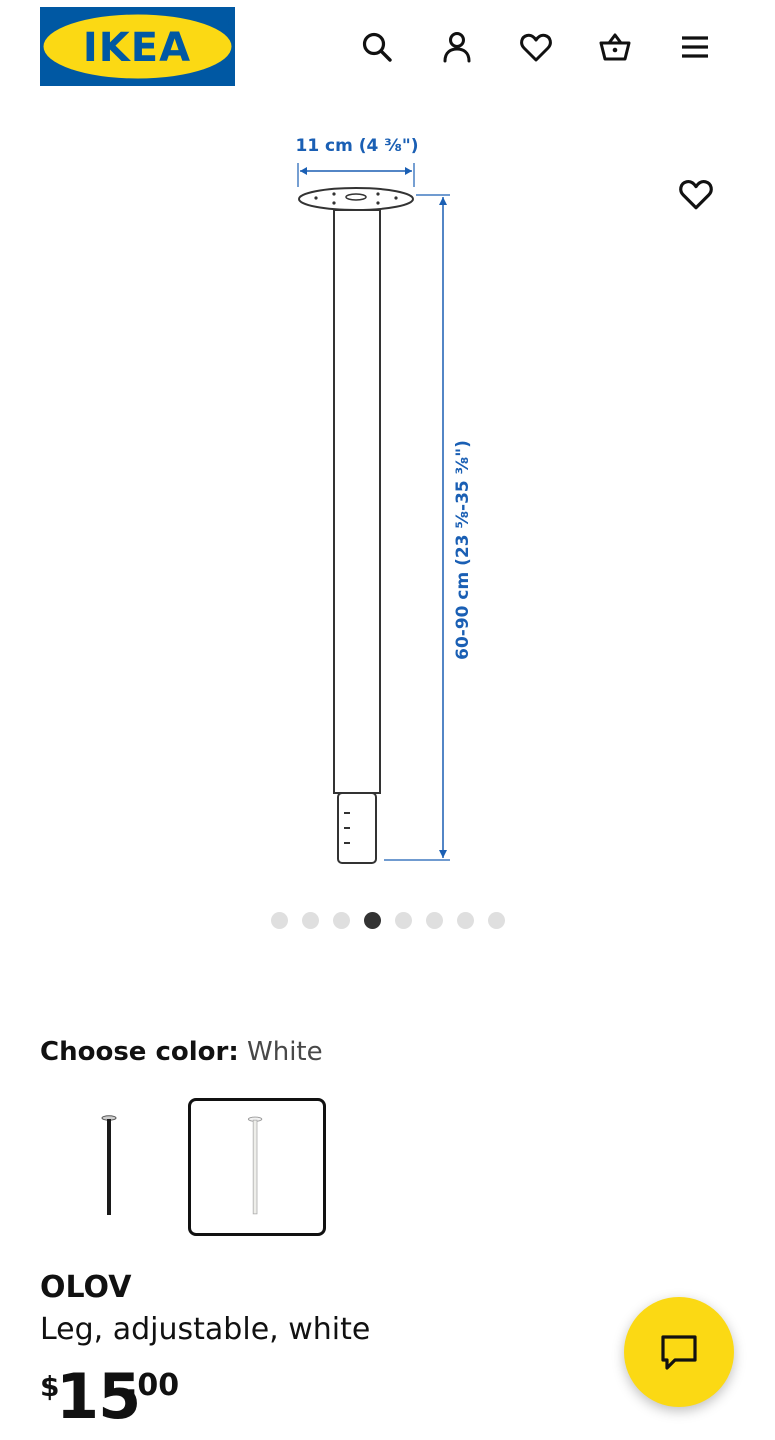  I want to click on menu-icon, so click(695, 47).